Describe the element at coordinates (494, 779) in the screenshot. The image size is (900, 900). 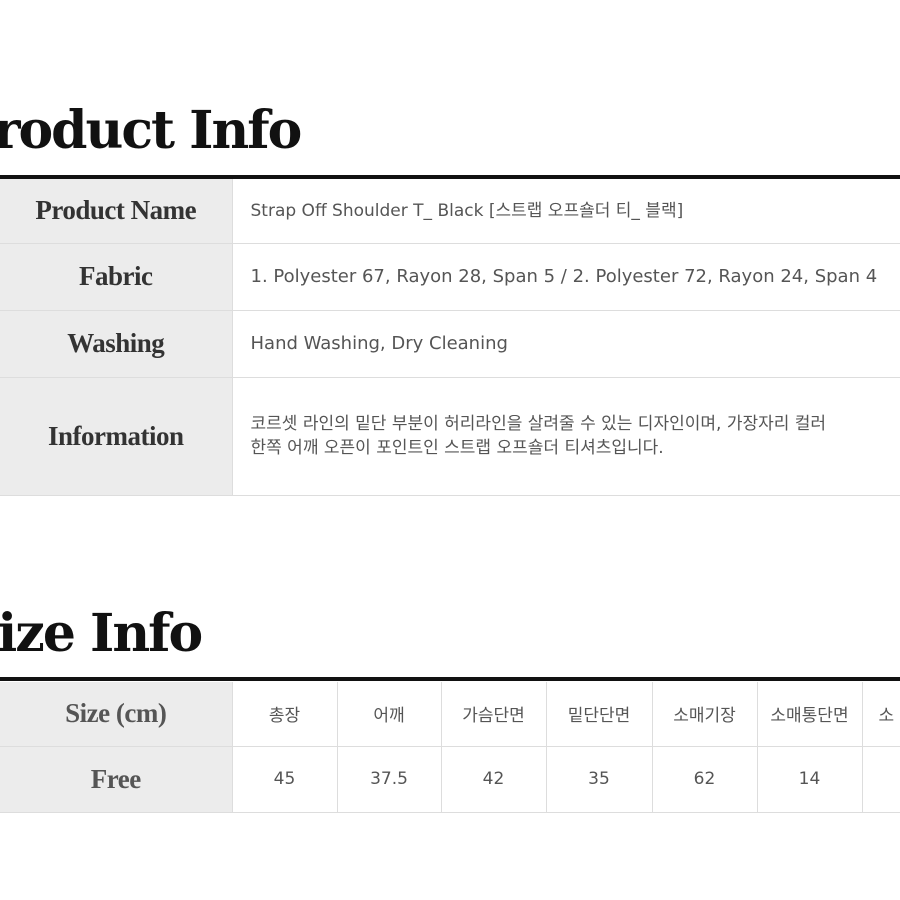
I see `size-value: 42` at that location.